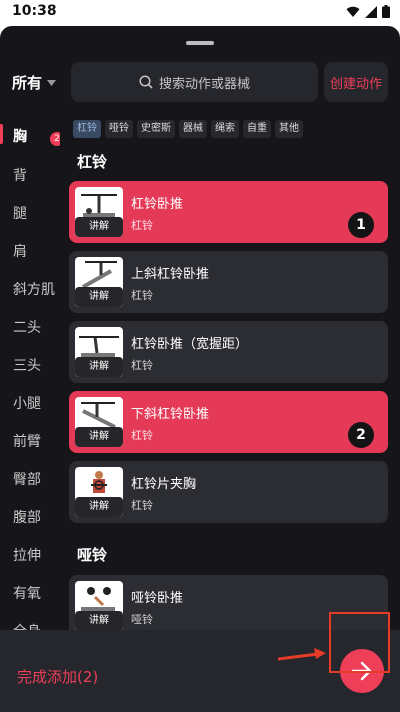 This screenshot has width=400, height=712. What do you see at coordinates (386, 11) in the screenshot?
I see `battery-icon` at bounding box center [386, 11].